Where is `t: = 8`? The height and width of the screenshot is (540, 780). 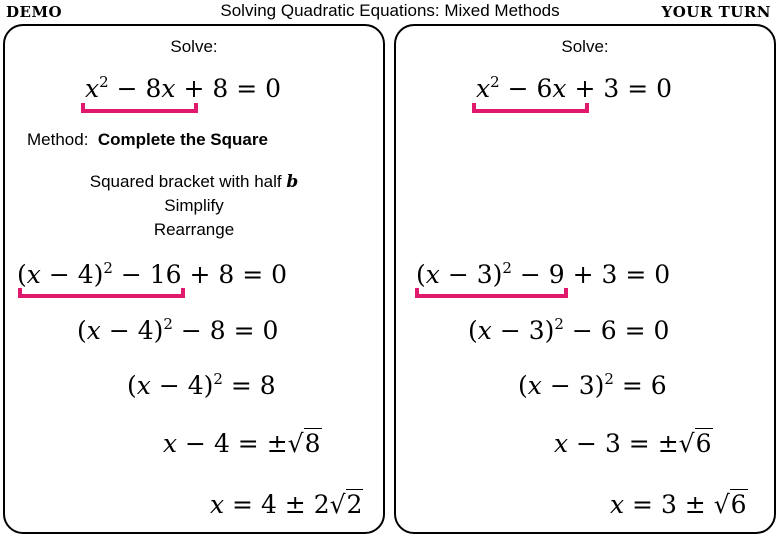 t: = 8 is located at coordinates (249, 385).